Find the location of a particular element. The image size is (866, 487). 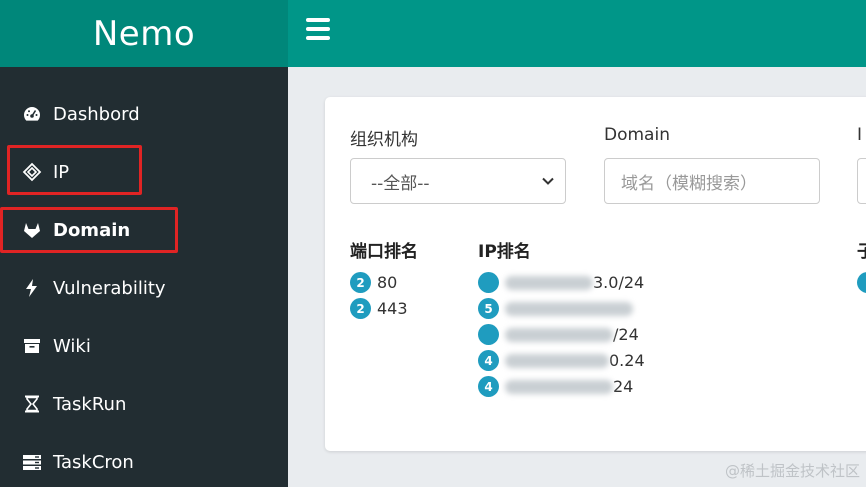

count-badge: 5 is located at coordinates (488, 308).